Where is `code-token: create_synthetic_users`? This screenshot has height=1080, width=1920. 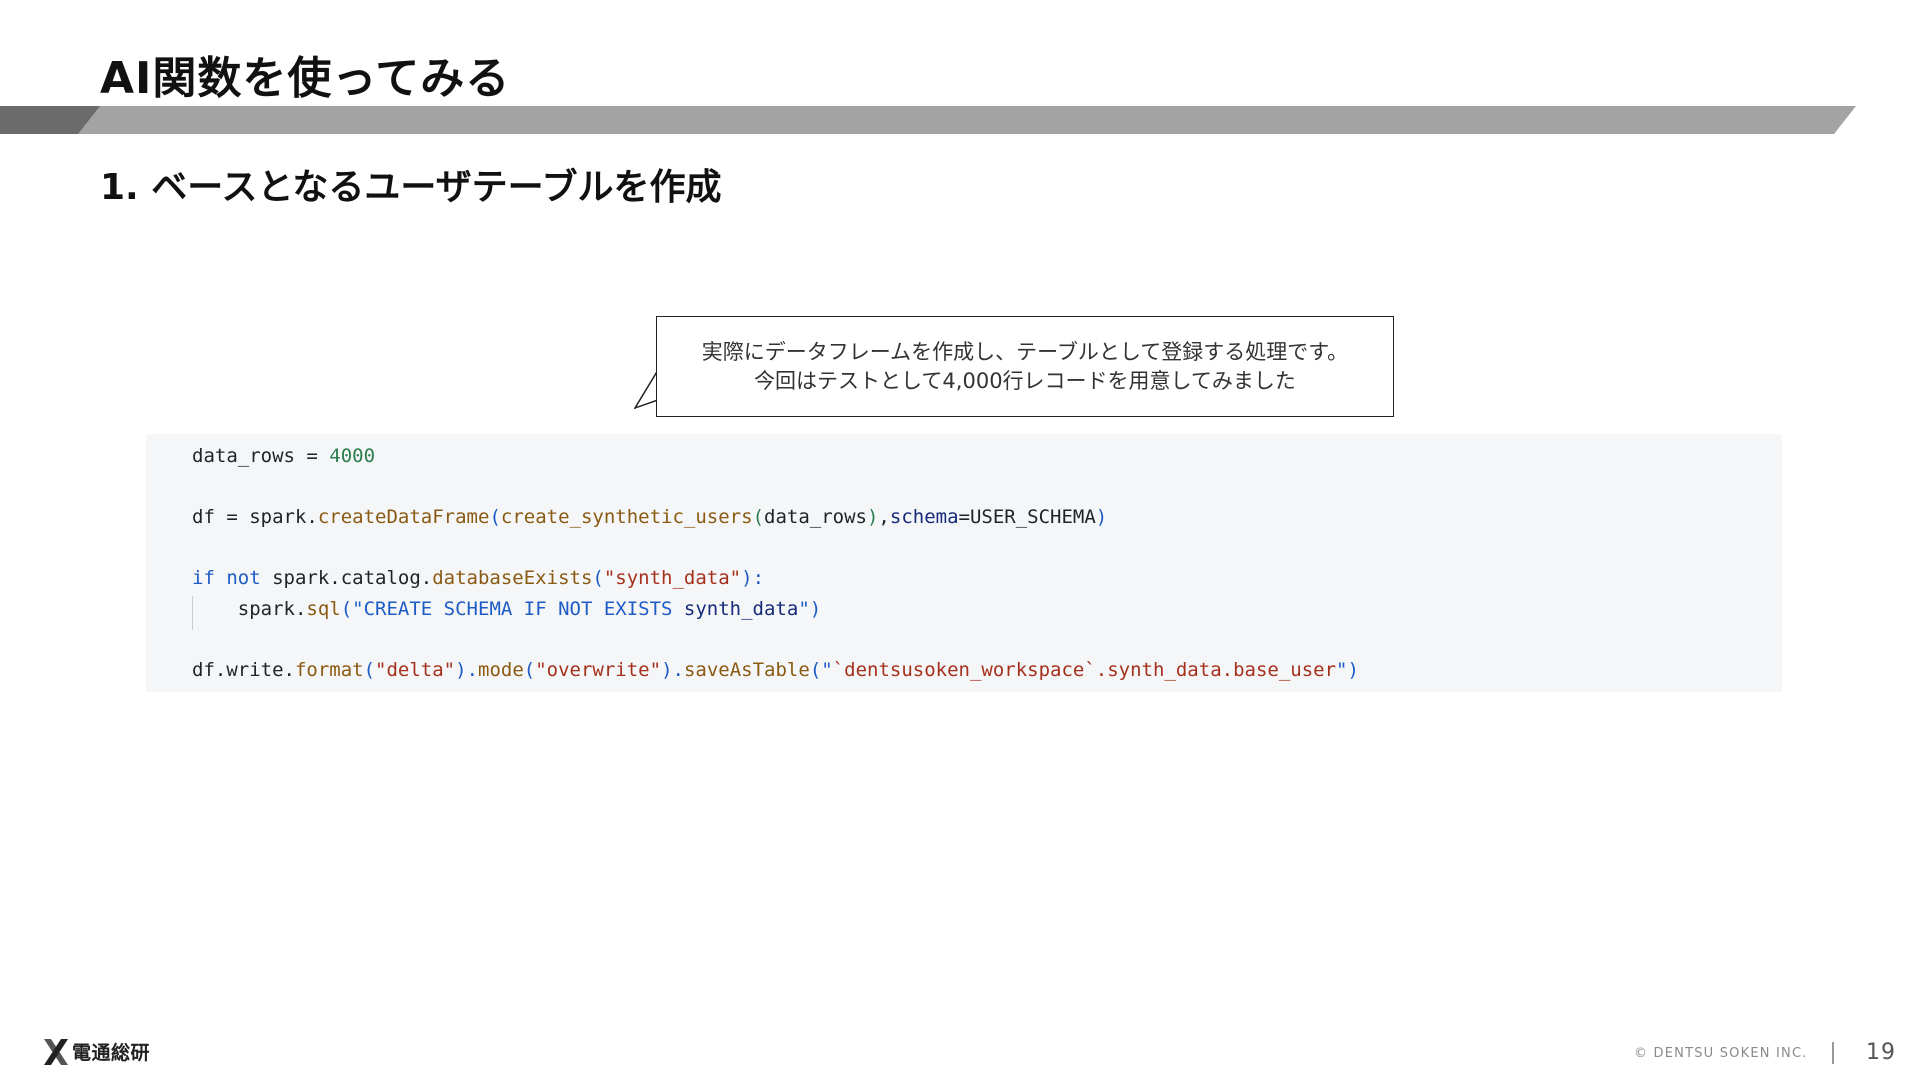
code-token: create_synthetic_users is located at coordinates (626, 517).